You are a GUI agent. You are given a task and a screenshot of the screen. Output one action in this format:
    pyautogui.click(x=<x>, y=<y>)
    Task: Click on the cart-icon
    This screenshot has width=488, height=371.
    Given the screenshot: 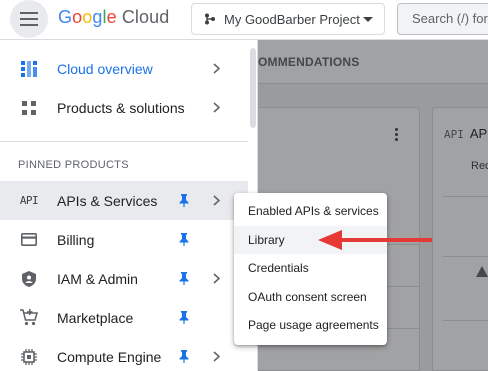 What is the action you would take?
    pyautogui.click(x=29, y=318)
    